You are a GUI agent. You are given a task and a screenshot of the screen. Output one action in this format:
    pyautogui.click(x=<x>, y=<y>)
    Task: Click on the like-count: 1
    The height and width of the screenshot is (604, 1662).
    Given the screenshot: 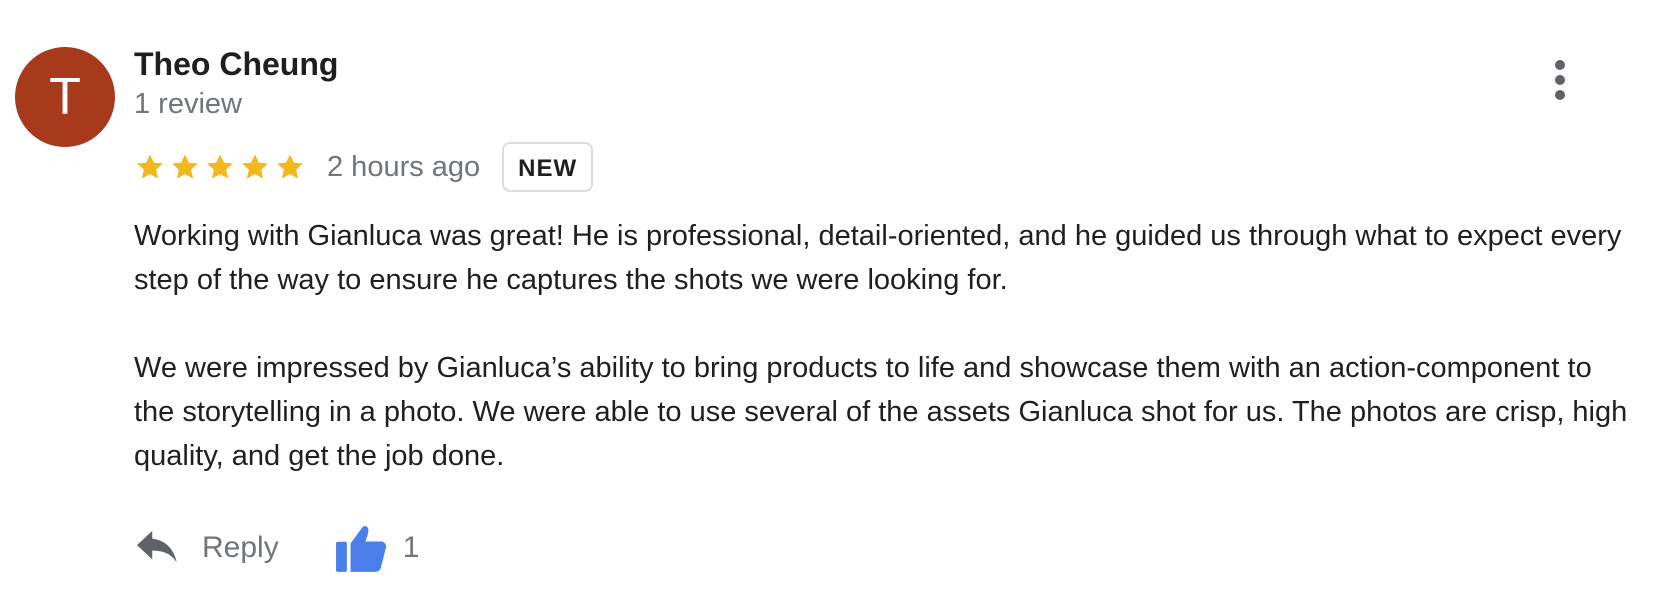 What is the action you would take?
    pyautogui.click(x=411, y=547)
    